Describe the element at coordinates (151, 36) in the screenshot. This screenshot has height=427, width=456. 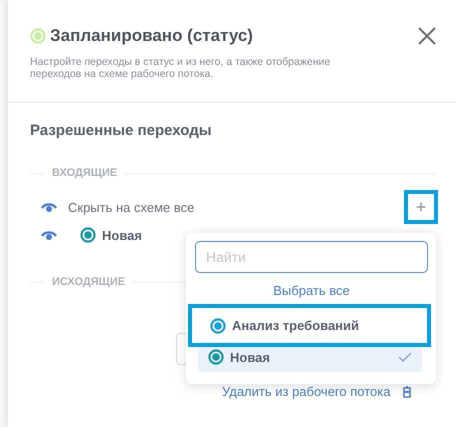
I see `panel-title: Запланировано (статус)` at that location.